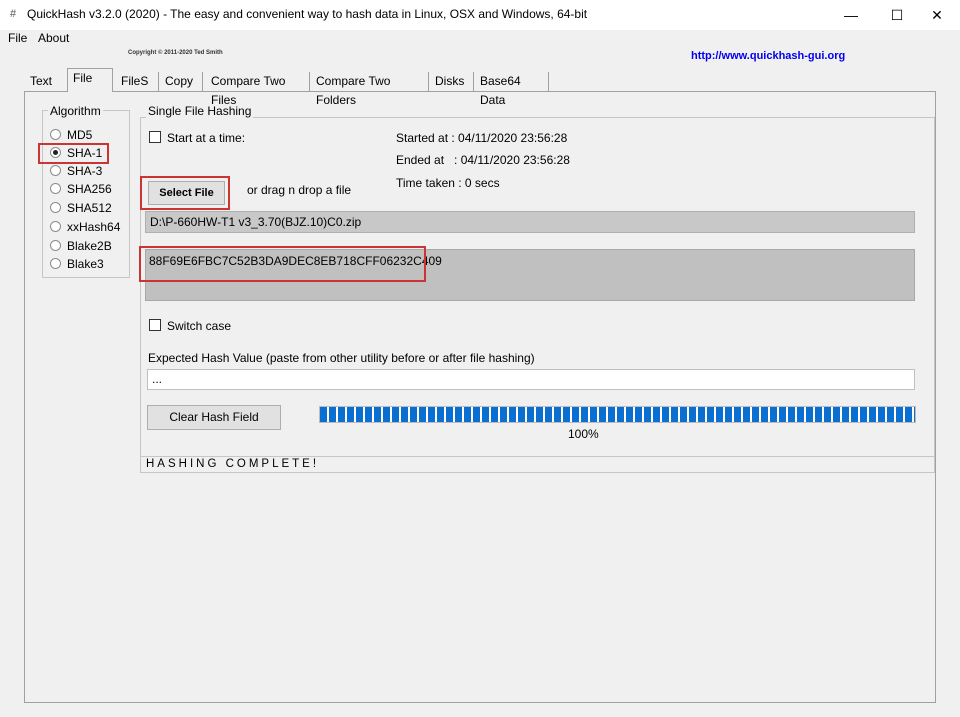 Image resolution: width=960 pixels, height=717 pixels. I want to click on progress-bar, so click(617, 414).